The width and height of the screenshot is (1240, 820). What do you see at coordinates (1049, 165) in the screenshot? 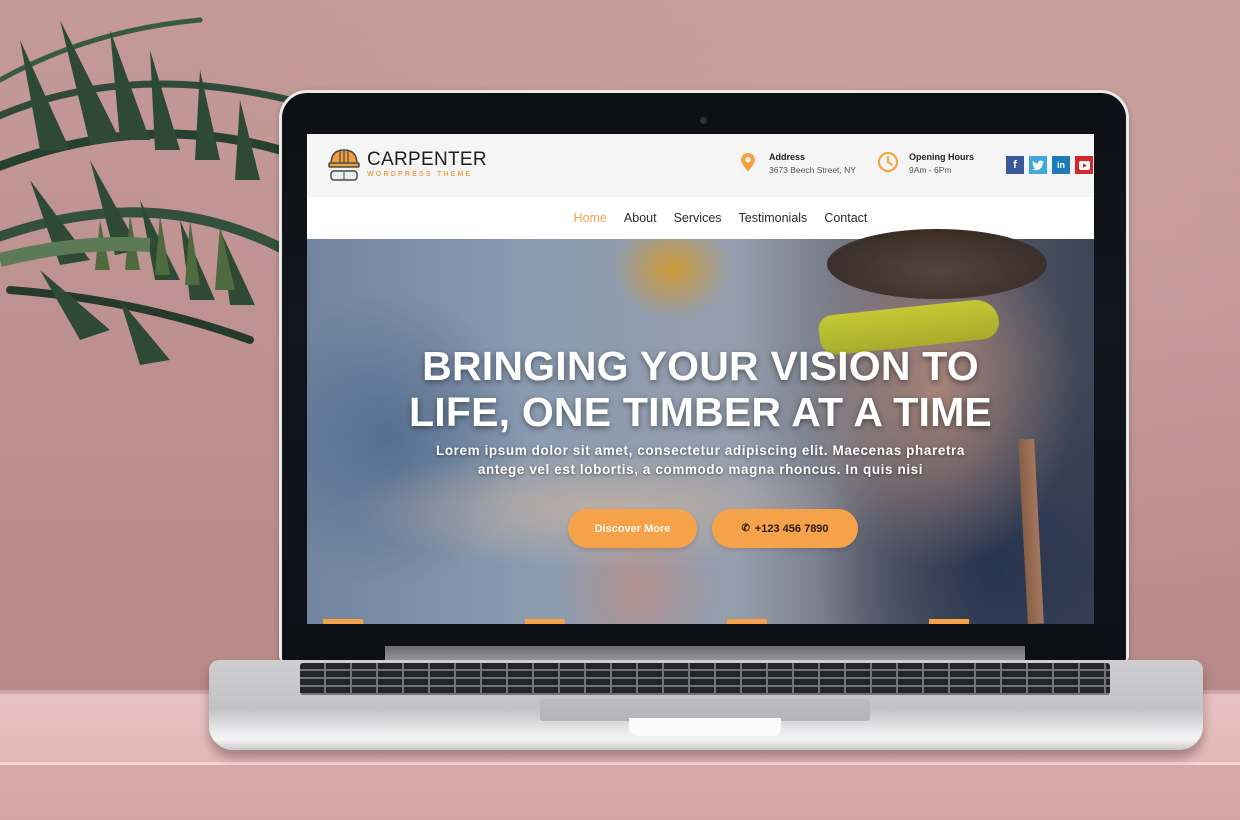
I see `social-links: f in` at bounding box center [1049, 165].